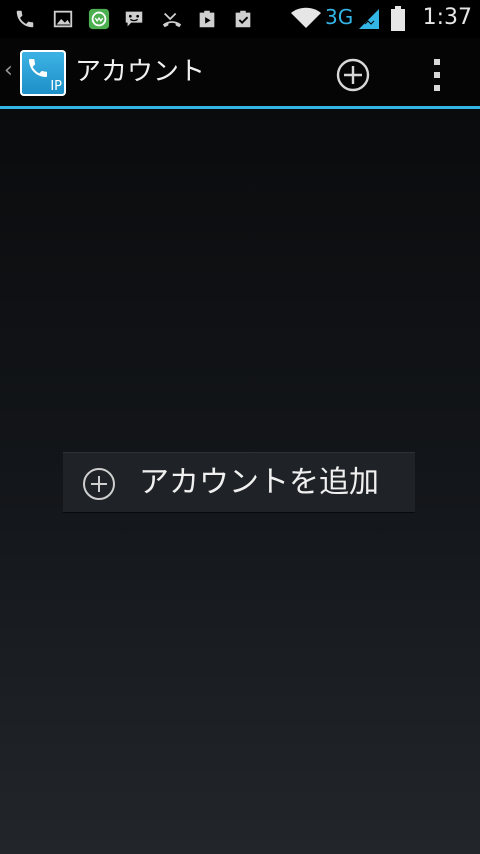  What do you see at coordinates (385, 19) in the screenshot?
I see `status-bar-right: 3G 1:37` at bounding box center [385, 19].